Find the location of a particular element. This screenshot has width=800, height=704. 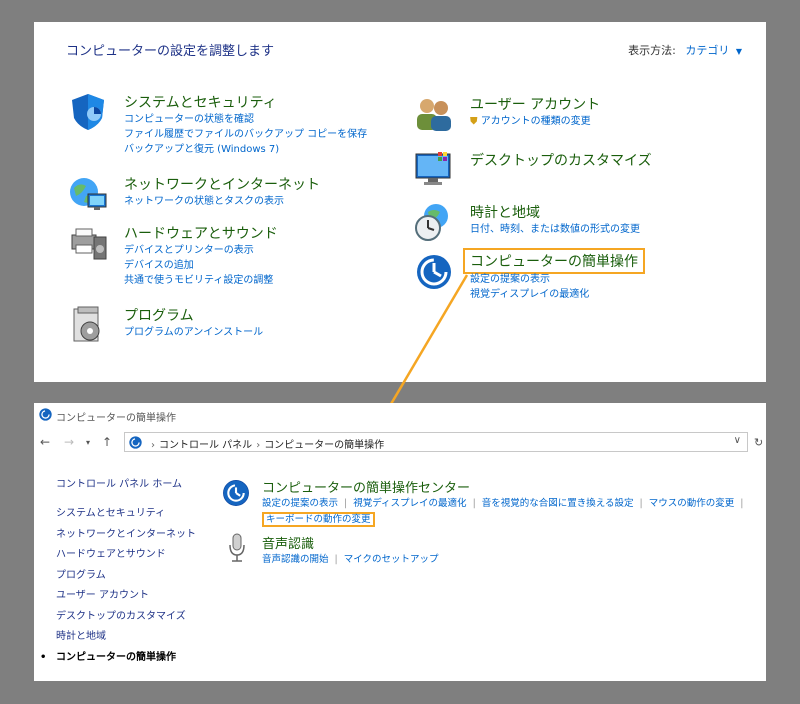

link-mobility-settings: 共通で使うモビリティ設定の調整 is located at coordinates (198, 280).